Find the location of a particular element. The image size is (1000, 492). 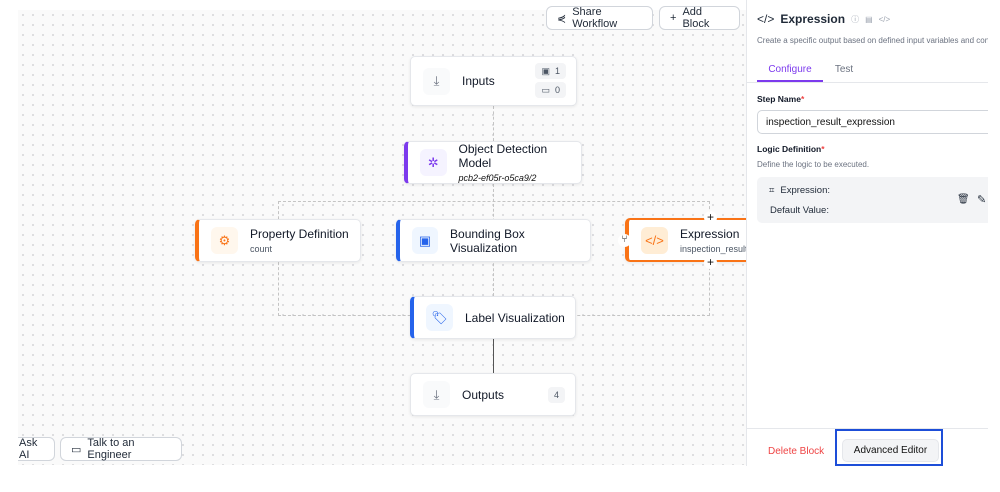

expression-card: ⌗ Expression: Default Value: 🗑 ✎ is located at coordinates (878, 200).